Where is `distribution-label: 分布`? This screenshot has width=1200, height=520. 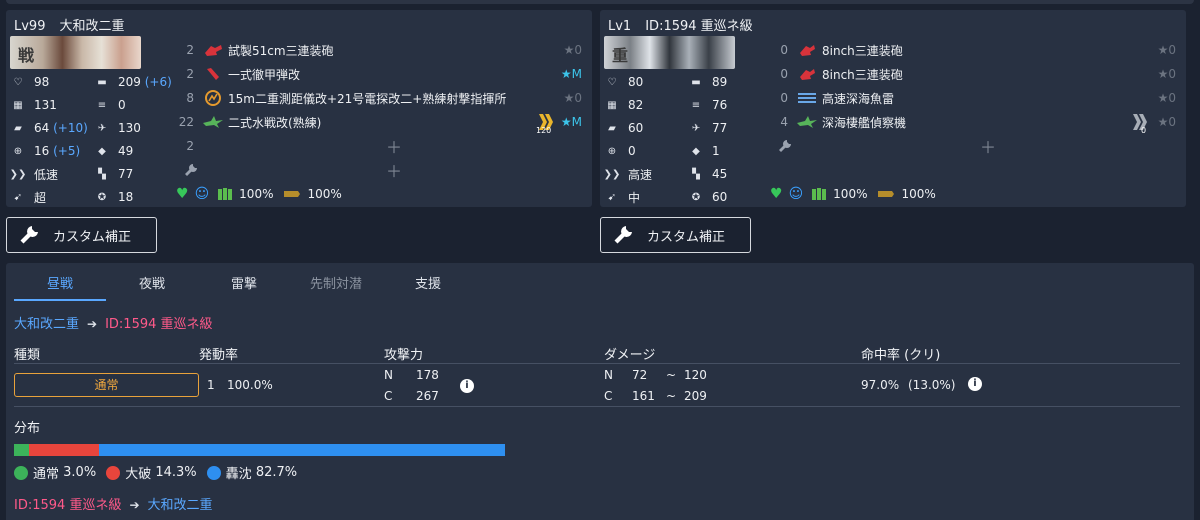
distribution-label: 分布 is located at coordinates (27, 428).